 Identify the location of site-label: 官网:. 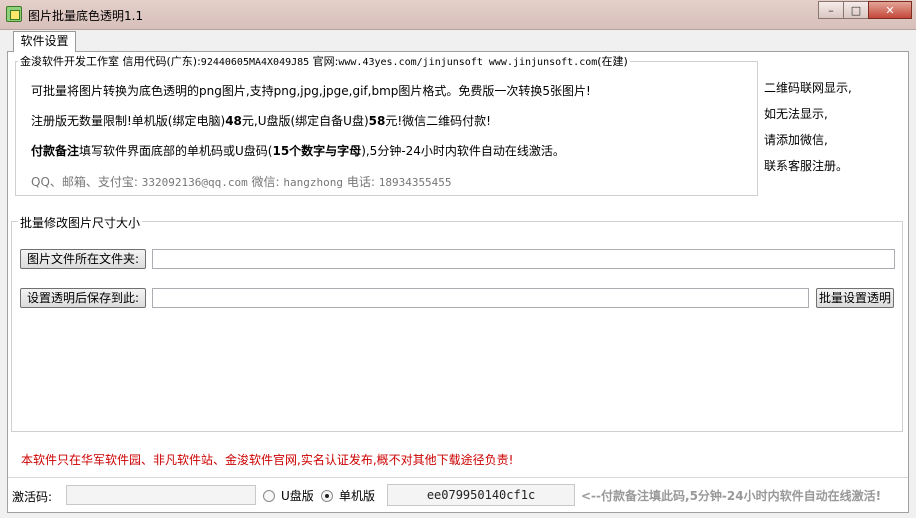
(324, 61).